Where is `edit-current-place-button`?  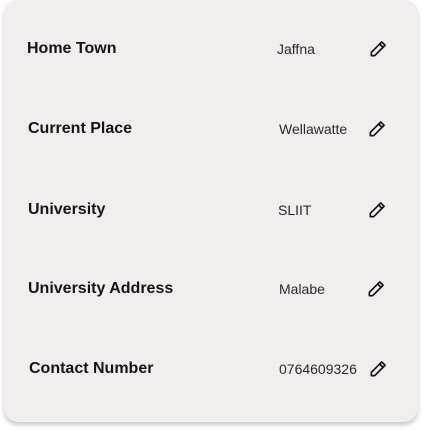
edit-current-place-button is located at coordinates (377, 129).